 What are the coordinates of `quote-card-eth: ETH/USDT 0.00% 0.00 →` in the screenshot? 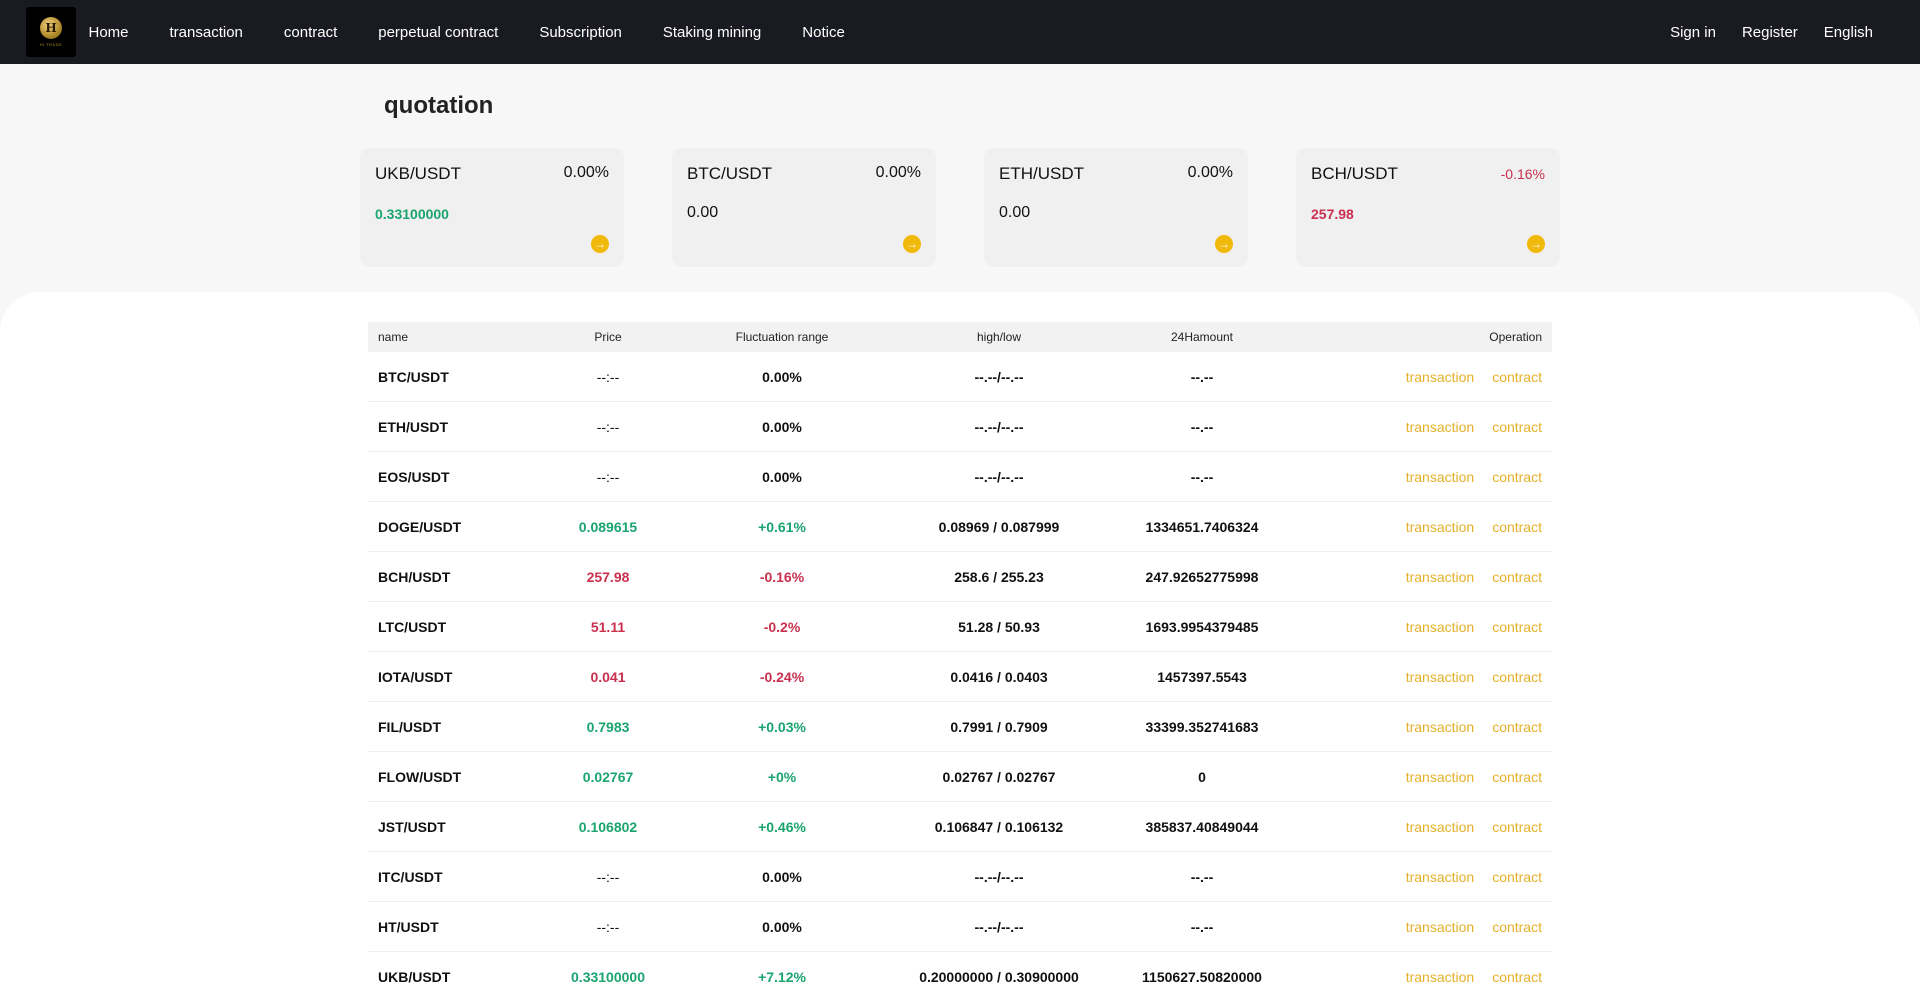 It's located at (1116, 207).